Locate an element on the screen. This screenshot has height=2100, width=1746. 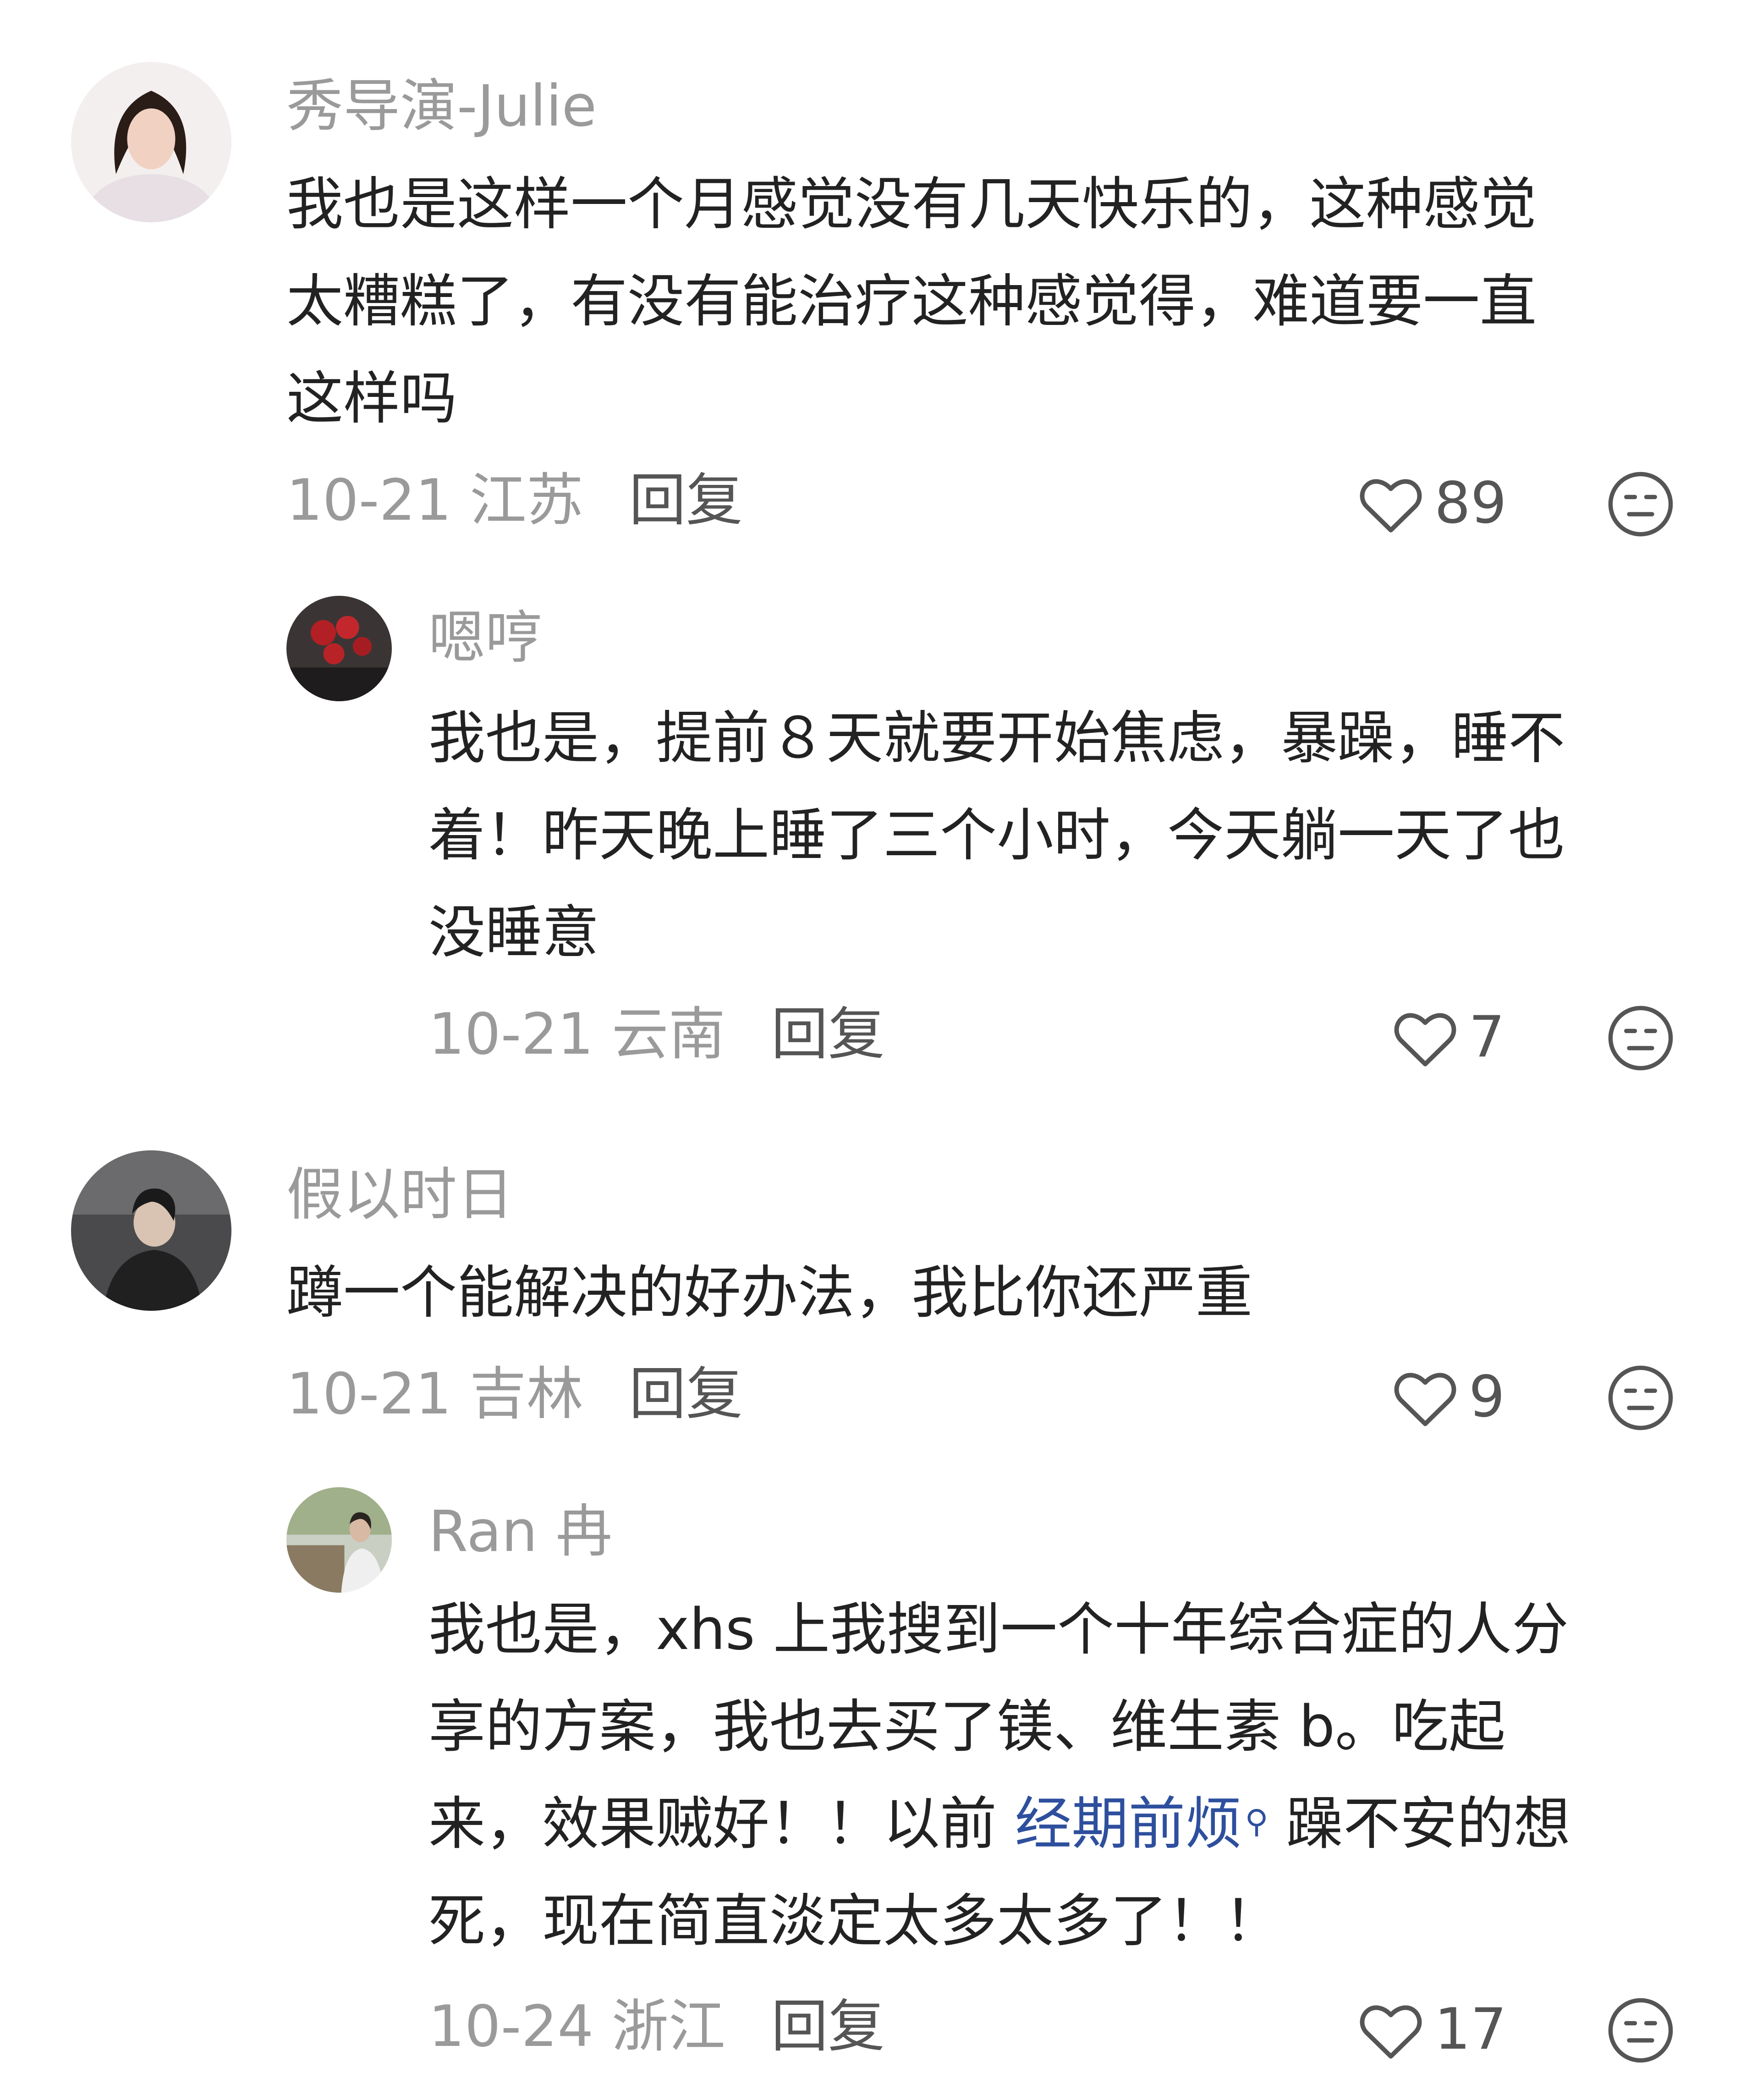
comment-text-line: 太糟糕了，有没有能治疗这种感觉得，难道要一直 is located at coordinates (911, 302).